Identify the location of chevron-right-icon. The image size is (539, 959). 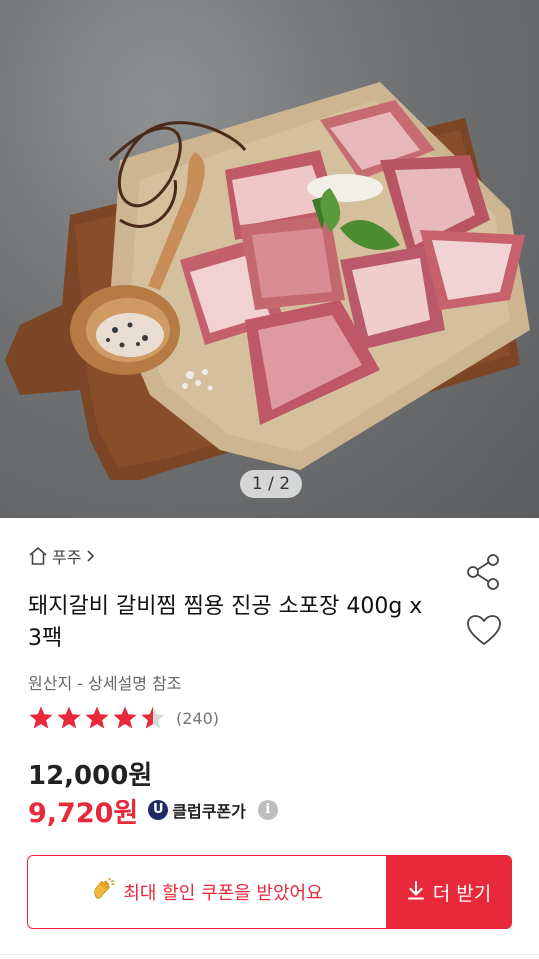
(91, 556).